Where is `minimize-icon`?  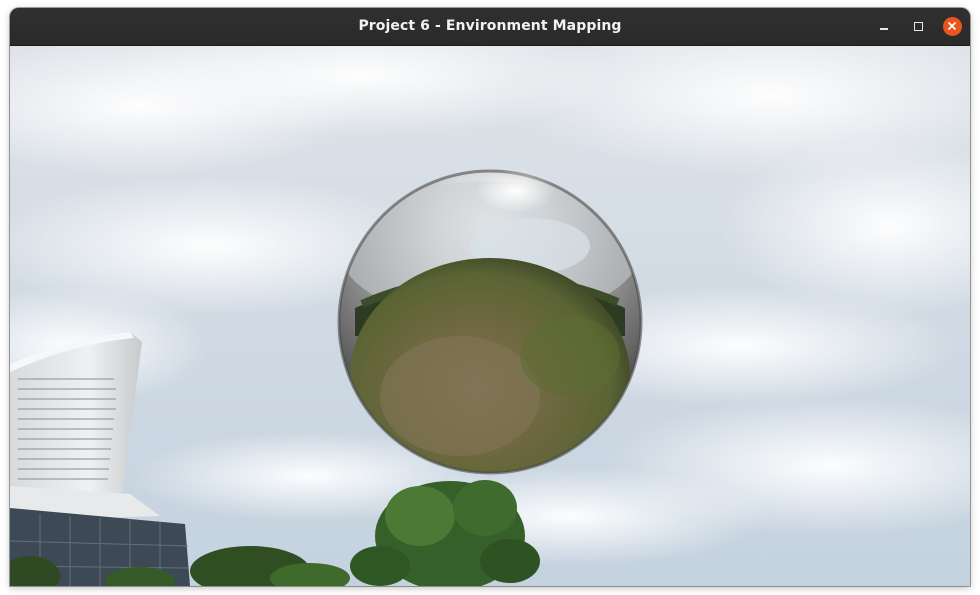
minimize-icon is located at coordinates (884, 29).